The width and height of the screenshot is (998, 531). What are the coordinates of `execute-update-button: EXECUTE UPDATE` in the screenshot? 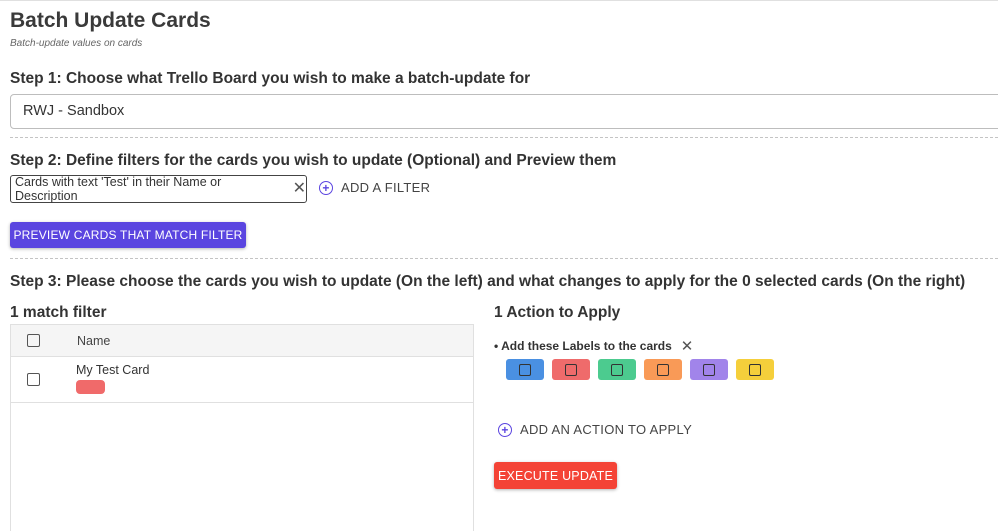 It's located at (555, 475).